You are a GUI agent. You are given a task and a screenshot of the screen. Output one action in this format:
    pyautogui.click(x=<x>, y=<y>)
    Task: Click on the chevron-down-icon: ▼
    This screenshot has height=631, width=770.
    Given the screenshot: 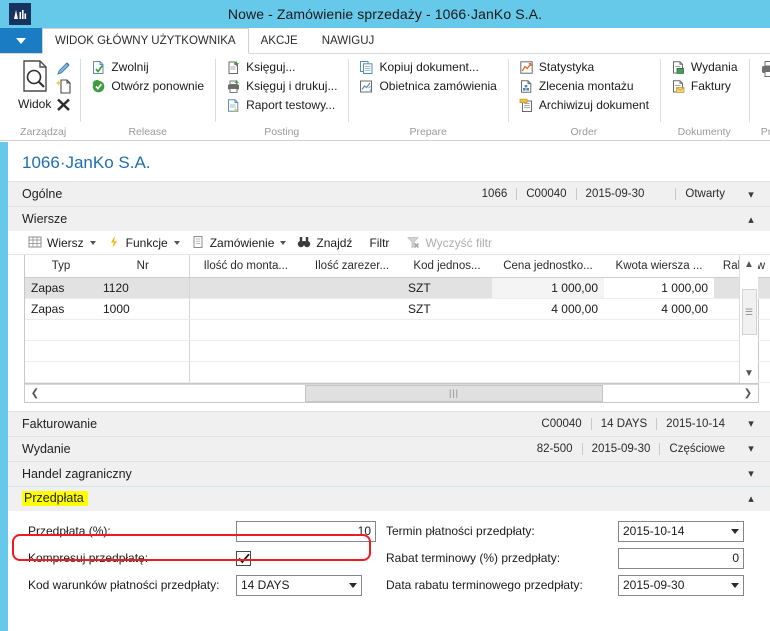 What is the action you would take?
    pyautogui.click(x=749, y=374)
    